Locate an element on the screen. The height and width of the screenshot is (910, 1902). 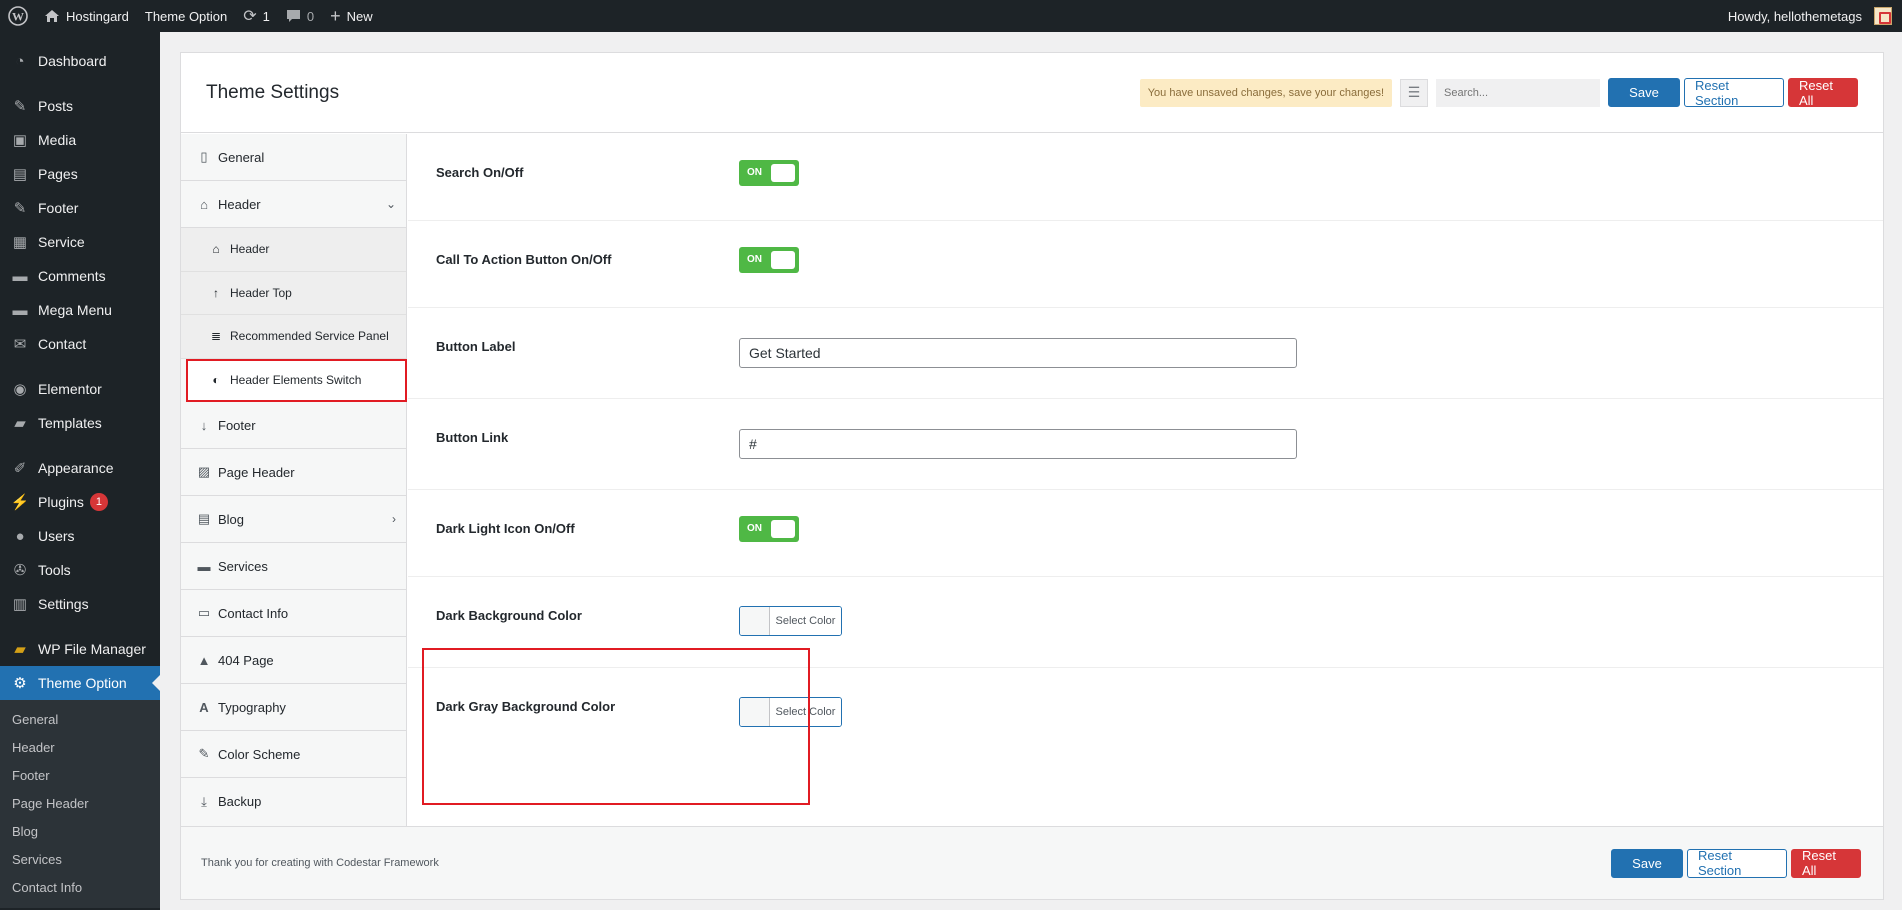
refresh-icon: ⟳ is located at coordinates (250, 16).